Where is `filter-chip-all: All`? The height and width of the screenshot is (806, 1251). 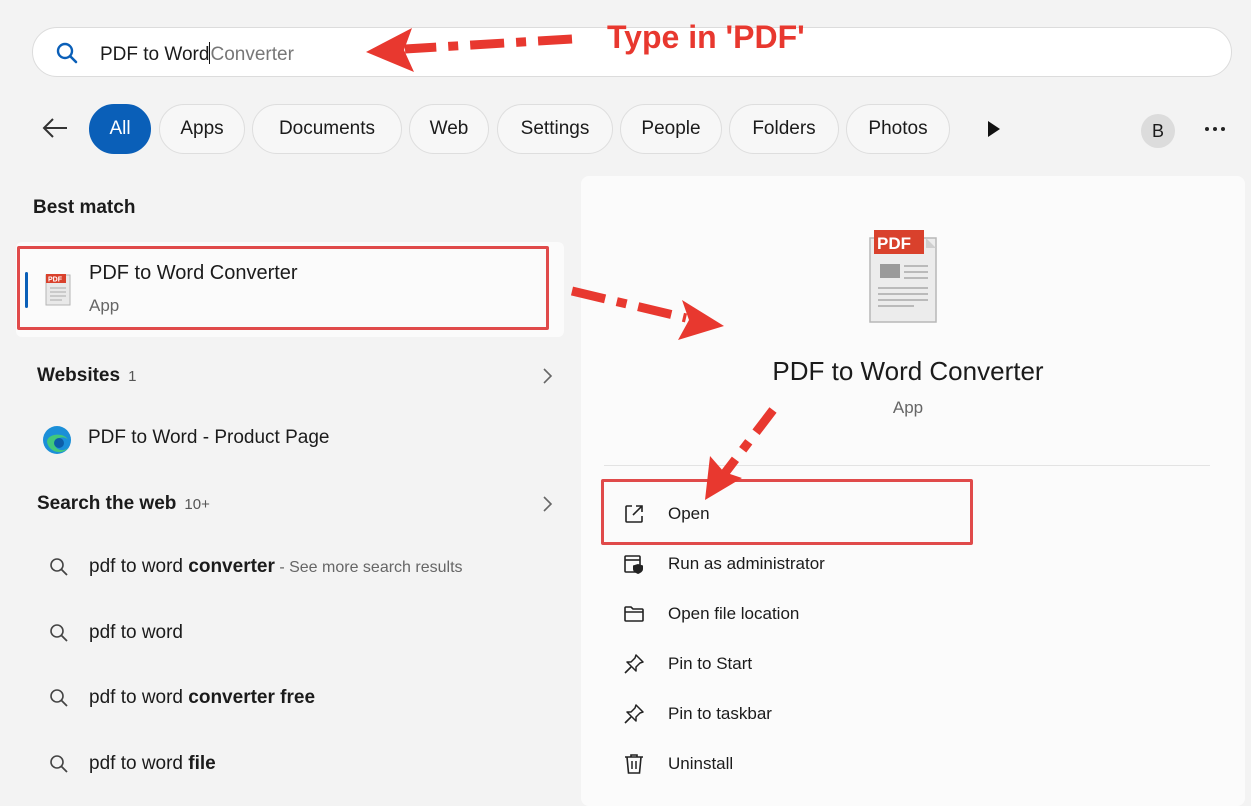
filter-chip-all: All is located at coordinates (120, 129).